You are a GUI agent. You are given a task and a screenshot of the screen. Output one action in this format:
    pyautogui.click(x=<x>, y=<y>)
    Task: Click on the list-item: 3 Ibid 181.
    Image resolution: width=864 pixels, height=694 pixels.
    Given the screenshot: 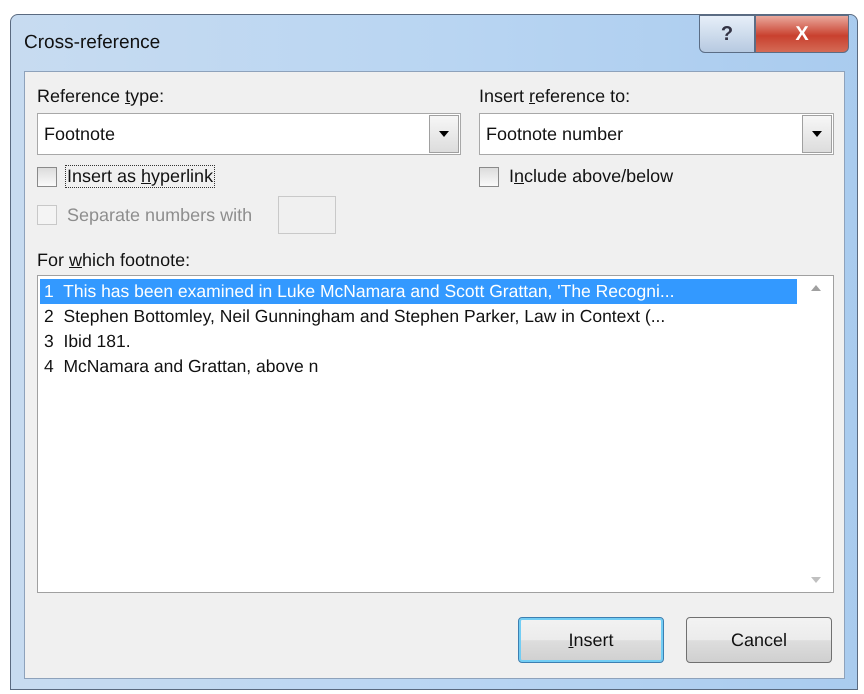 What is the action you would take?
    pyautogui.click(x=418, y=341)
    